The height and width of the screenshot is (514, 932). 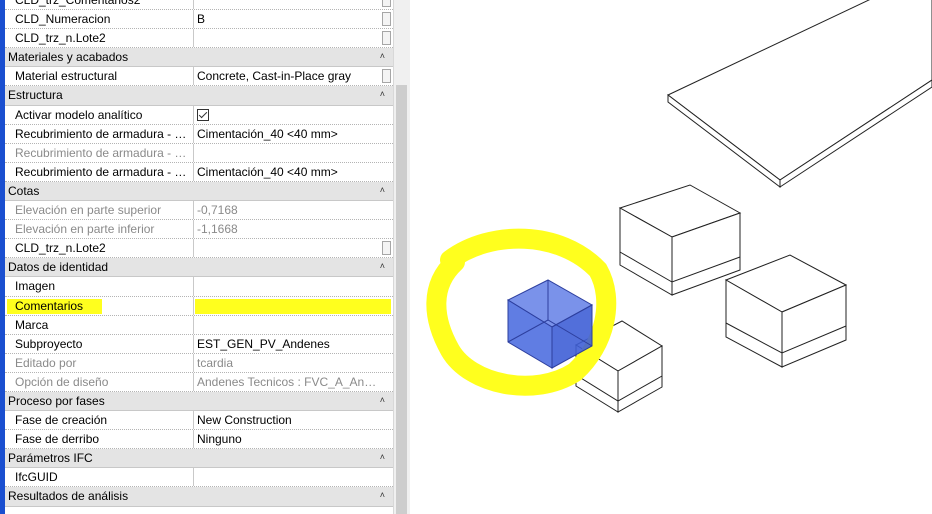 I want to click on property-row: Elevación en parte superior -0,7168, so click(x=199, y=211).